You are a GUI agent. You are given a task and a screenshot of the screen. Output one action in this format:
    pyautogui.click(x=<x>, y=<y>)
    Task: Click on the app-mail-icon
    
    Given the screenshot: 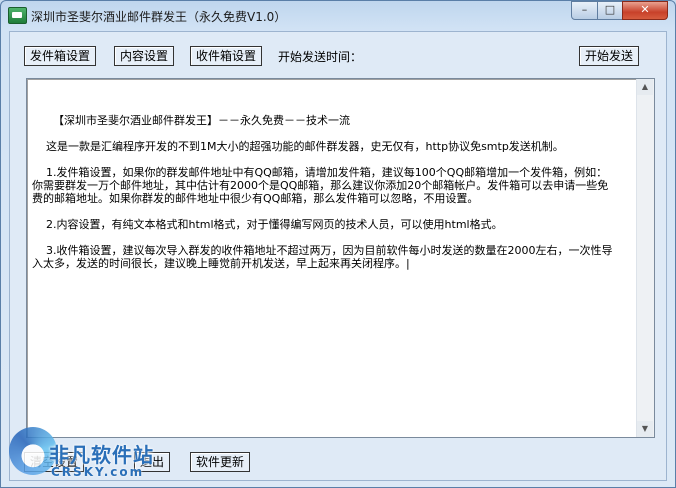 What is the action you would take?
    pyautogui.click(x=17, y=15)
    